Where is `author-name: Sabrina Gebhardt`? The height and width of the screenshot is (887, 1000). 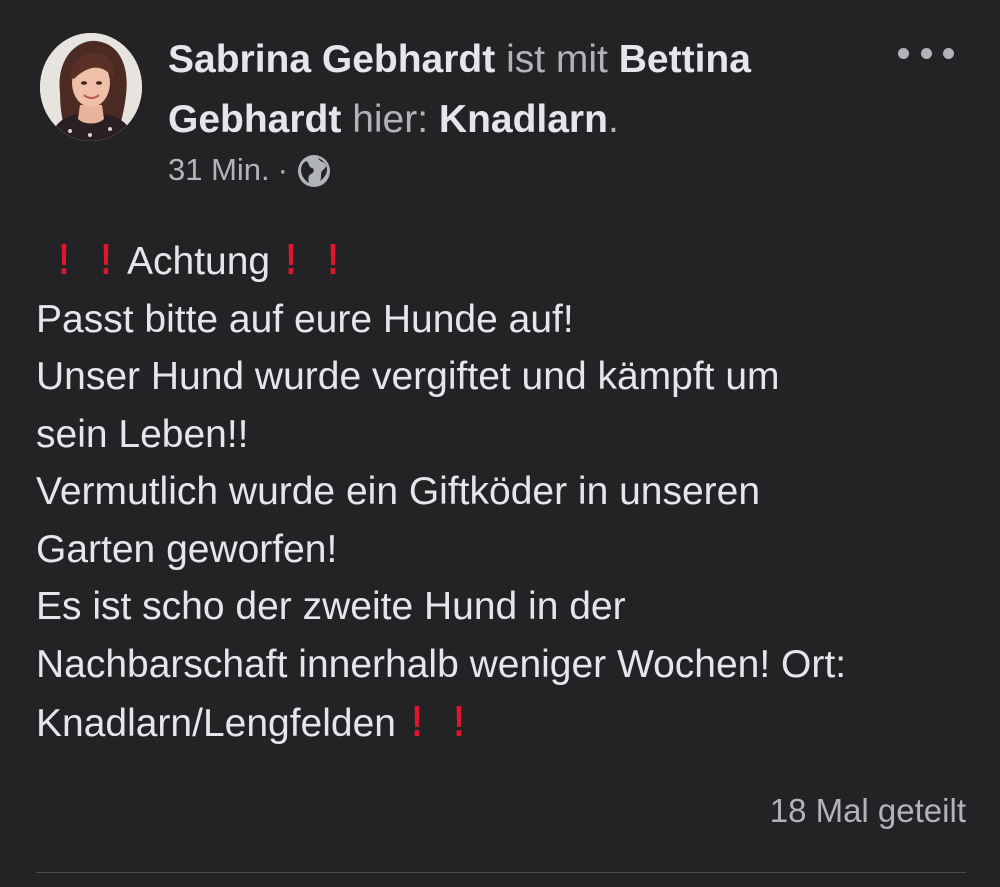 author-name: Sabrina Gebhardt is located at coordinates (331, 59).